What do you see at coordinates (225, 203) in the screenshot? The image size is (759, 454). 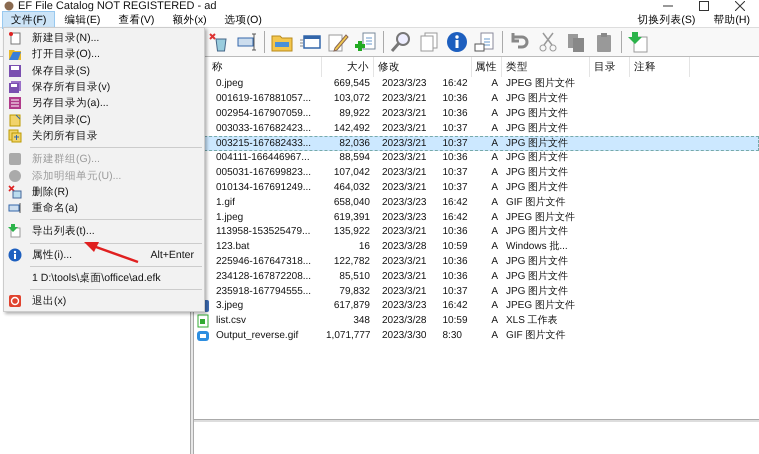 I see `file-name: 1.gif` at bounding box center [225, 203].